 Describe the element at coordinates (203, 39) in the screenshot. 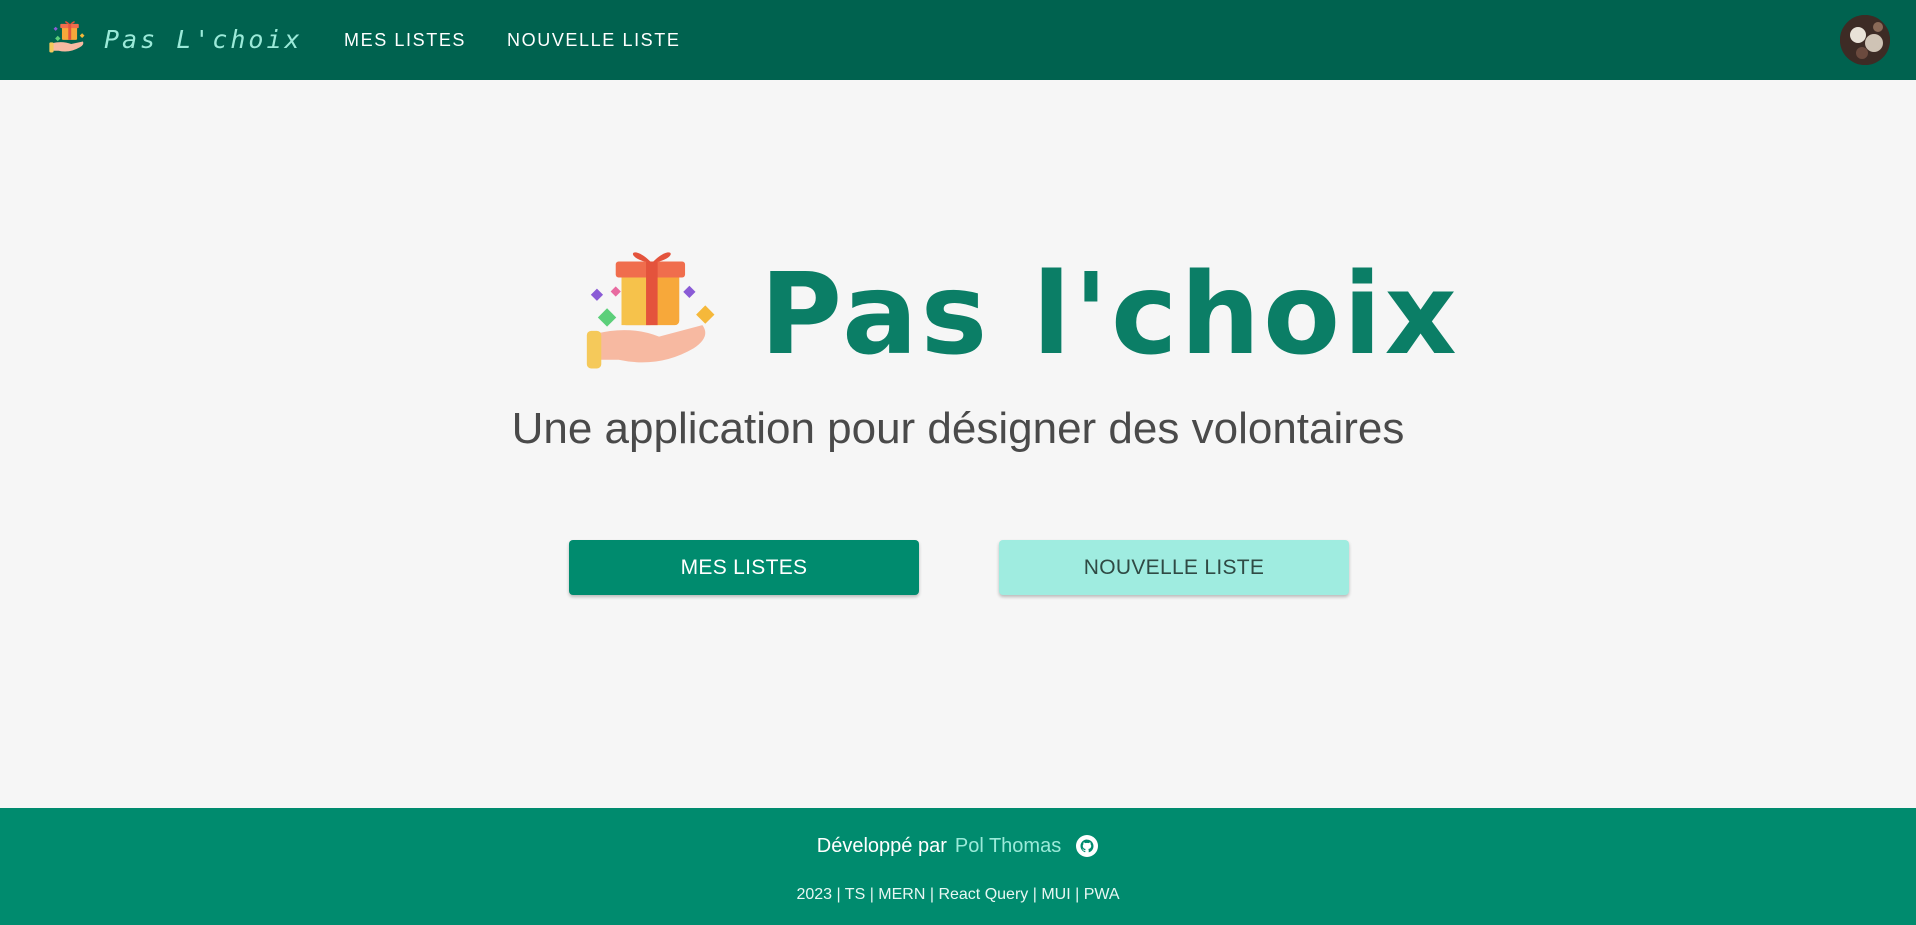

I see `brand-name: Pas L'choix` at that location.